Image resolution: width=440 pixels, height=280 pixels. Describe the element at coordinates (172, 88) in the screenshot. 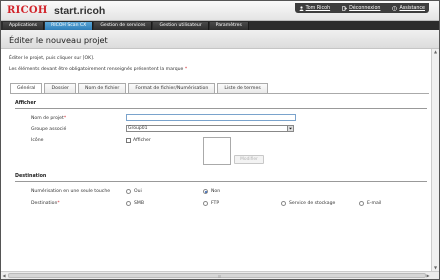

I see `tab-file-format-scan: Format de fichier/Numérisation` at that location.